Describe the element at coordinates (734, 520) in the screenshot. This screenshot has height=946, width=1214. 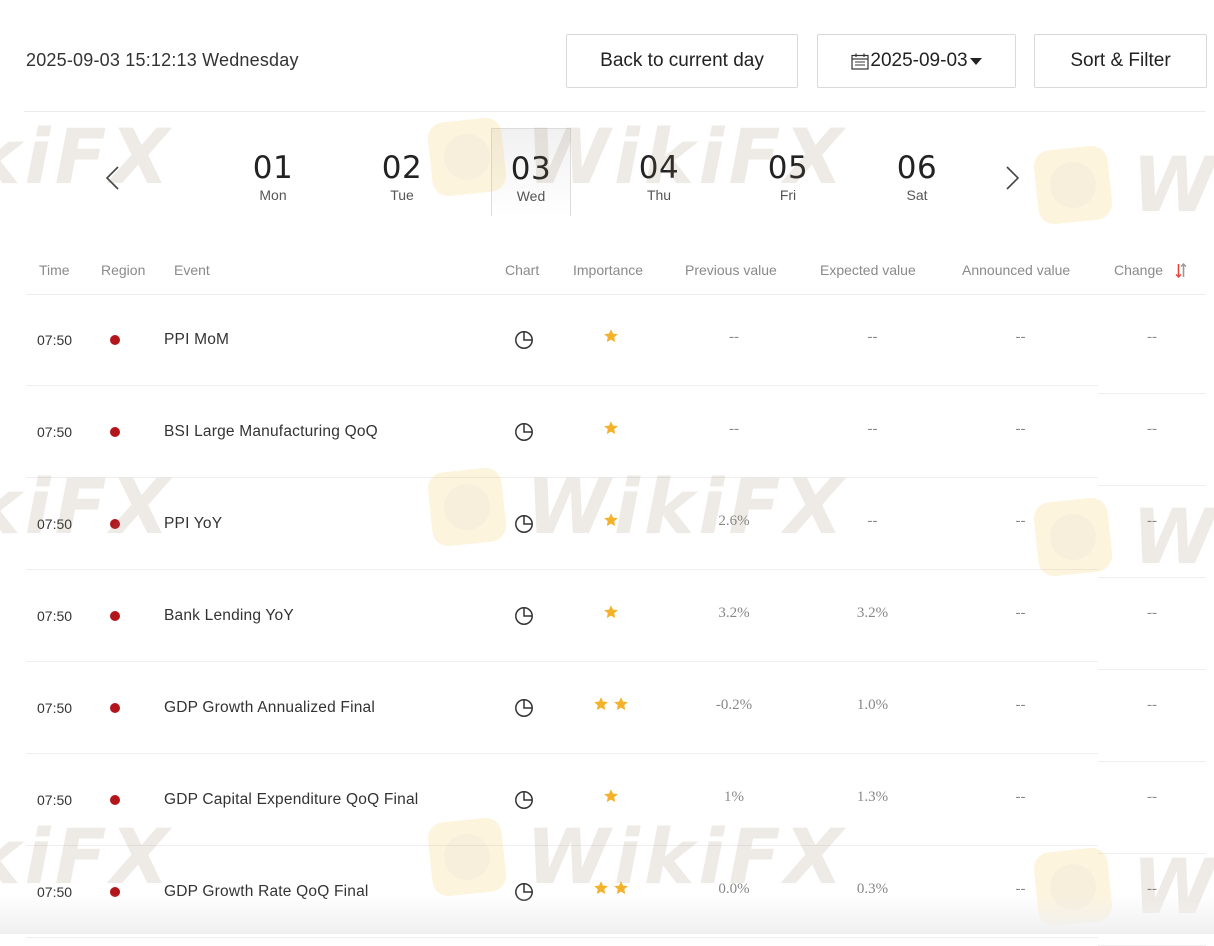
I see `previous-value: 2.6%` at that location.